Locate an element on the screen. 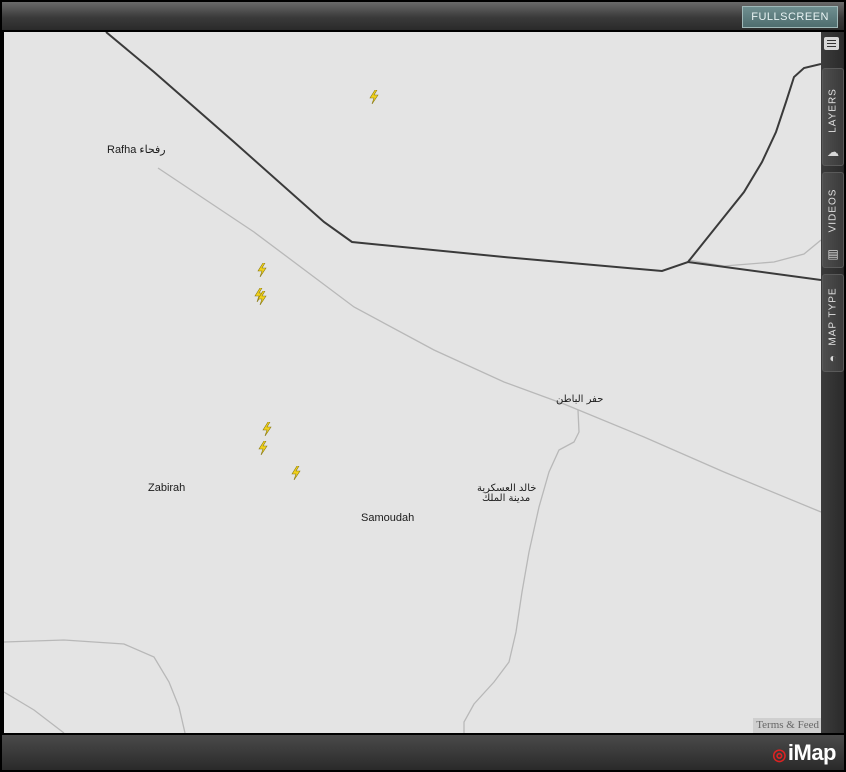 The height and width of the screenshot is (772, 846). menu-icon is located at coordinates (831, 43).